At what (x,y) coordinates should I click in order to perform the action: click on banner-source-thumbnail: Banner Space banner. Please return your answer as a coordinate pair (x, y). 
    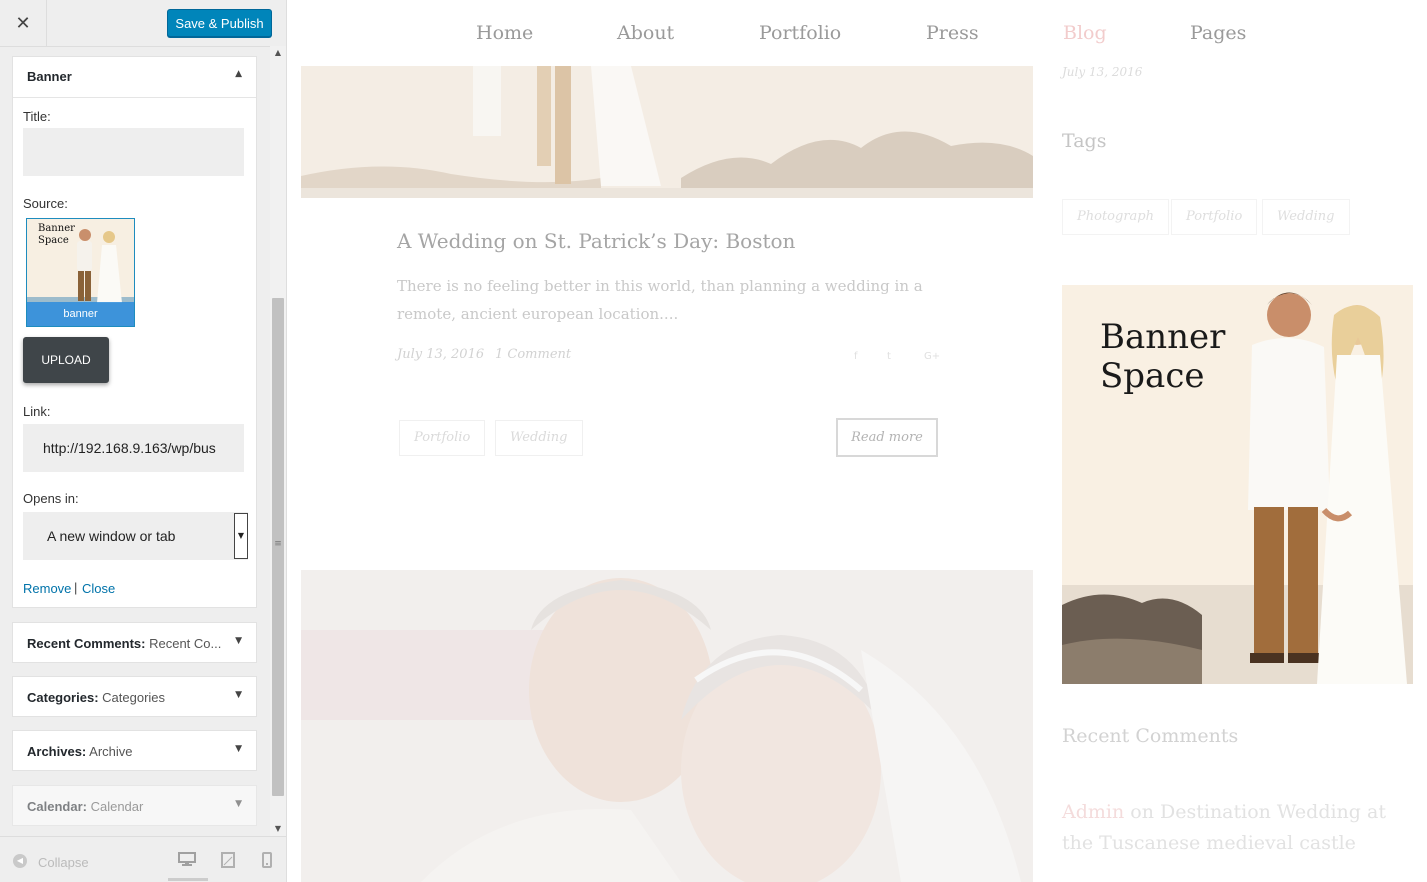
    Looking at the image, I should click on (80, 272).